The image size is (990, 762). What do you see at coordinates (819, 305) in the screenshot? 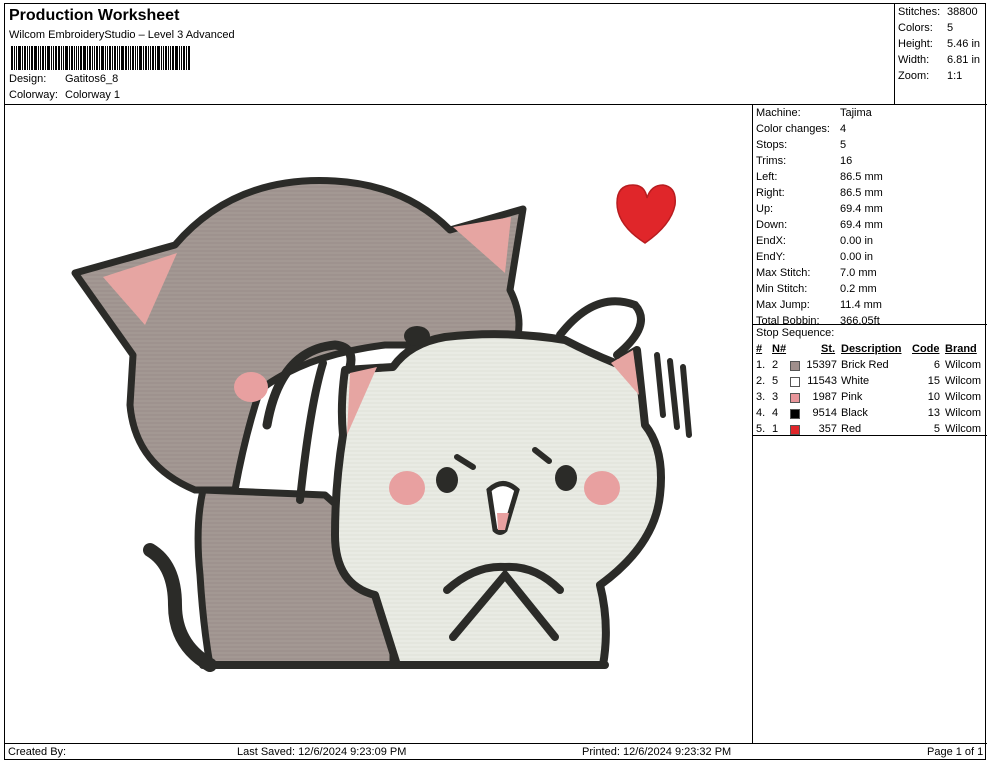
I see `max-jump-row: Max Jump: 11.4 mm` at bounding box center [819, 305].